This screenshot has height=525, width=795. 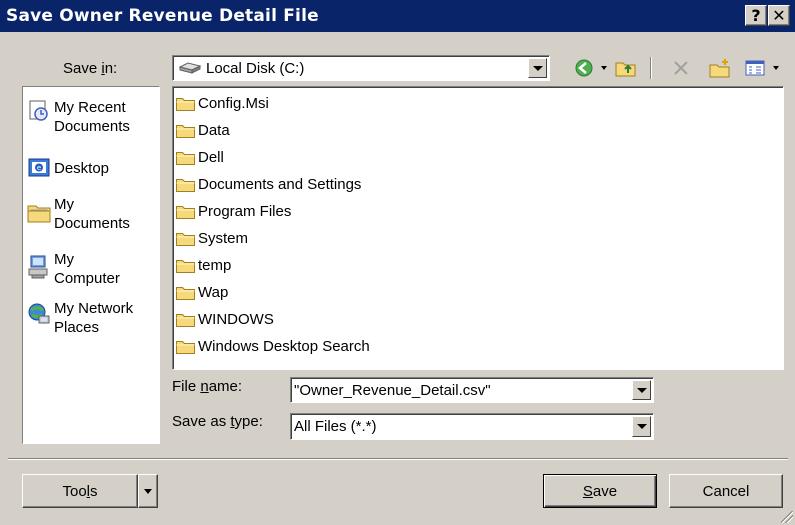 I want to click on place-my-recent-documents: My Recent Documents, so click(x=92, y=117).